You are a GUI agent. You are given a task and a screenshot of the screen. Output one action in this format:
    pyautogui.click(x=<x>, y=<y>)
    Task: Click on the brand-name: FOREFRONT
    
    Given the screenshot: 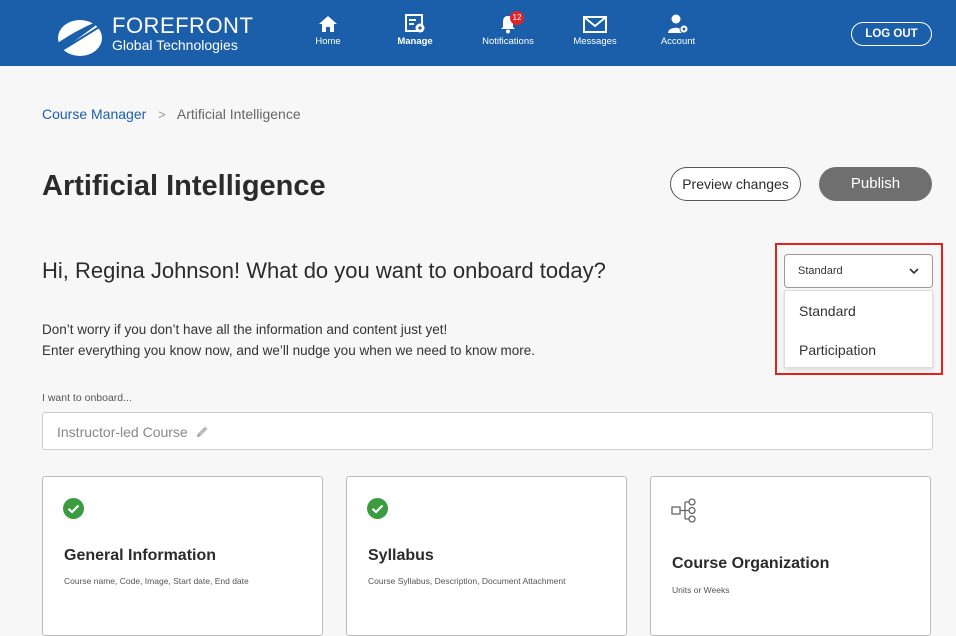 What is the action you would take?
    pyautogui.click(x=183, y=25)
    